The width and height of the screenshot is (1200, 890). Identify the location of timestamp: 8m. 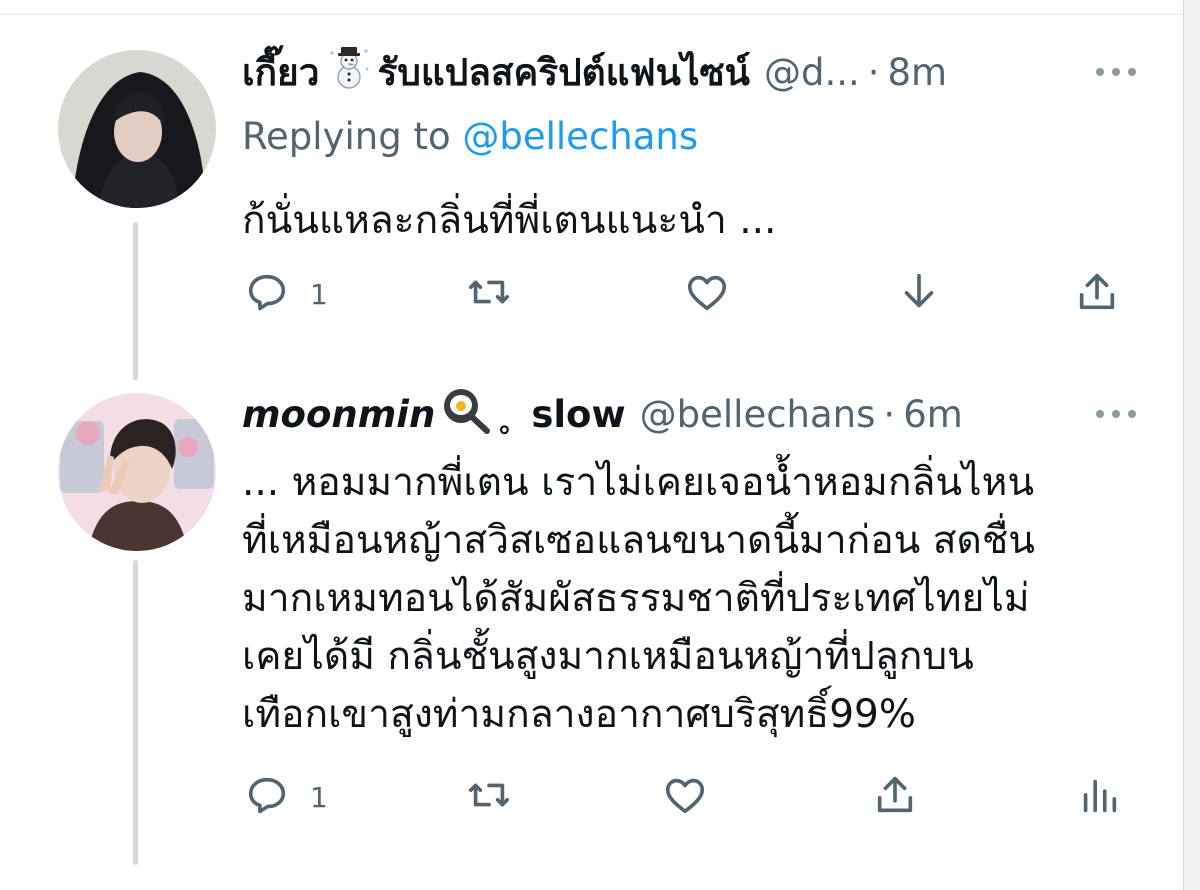
(918, 72).